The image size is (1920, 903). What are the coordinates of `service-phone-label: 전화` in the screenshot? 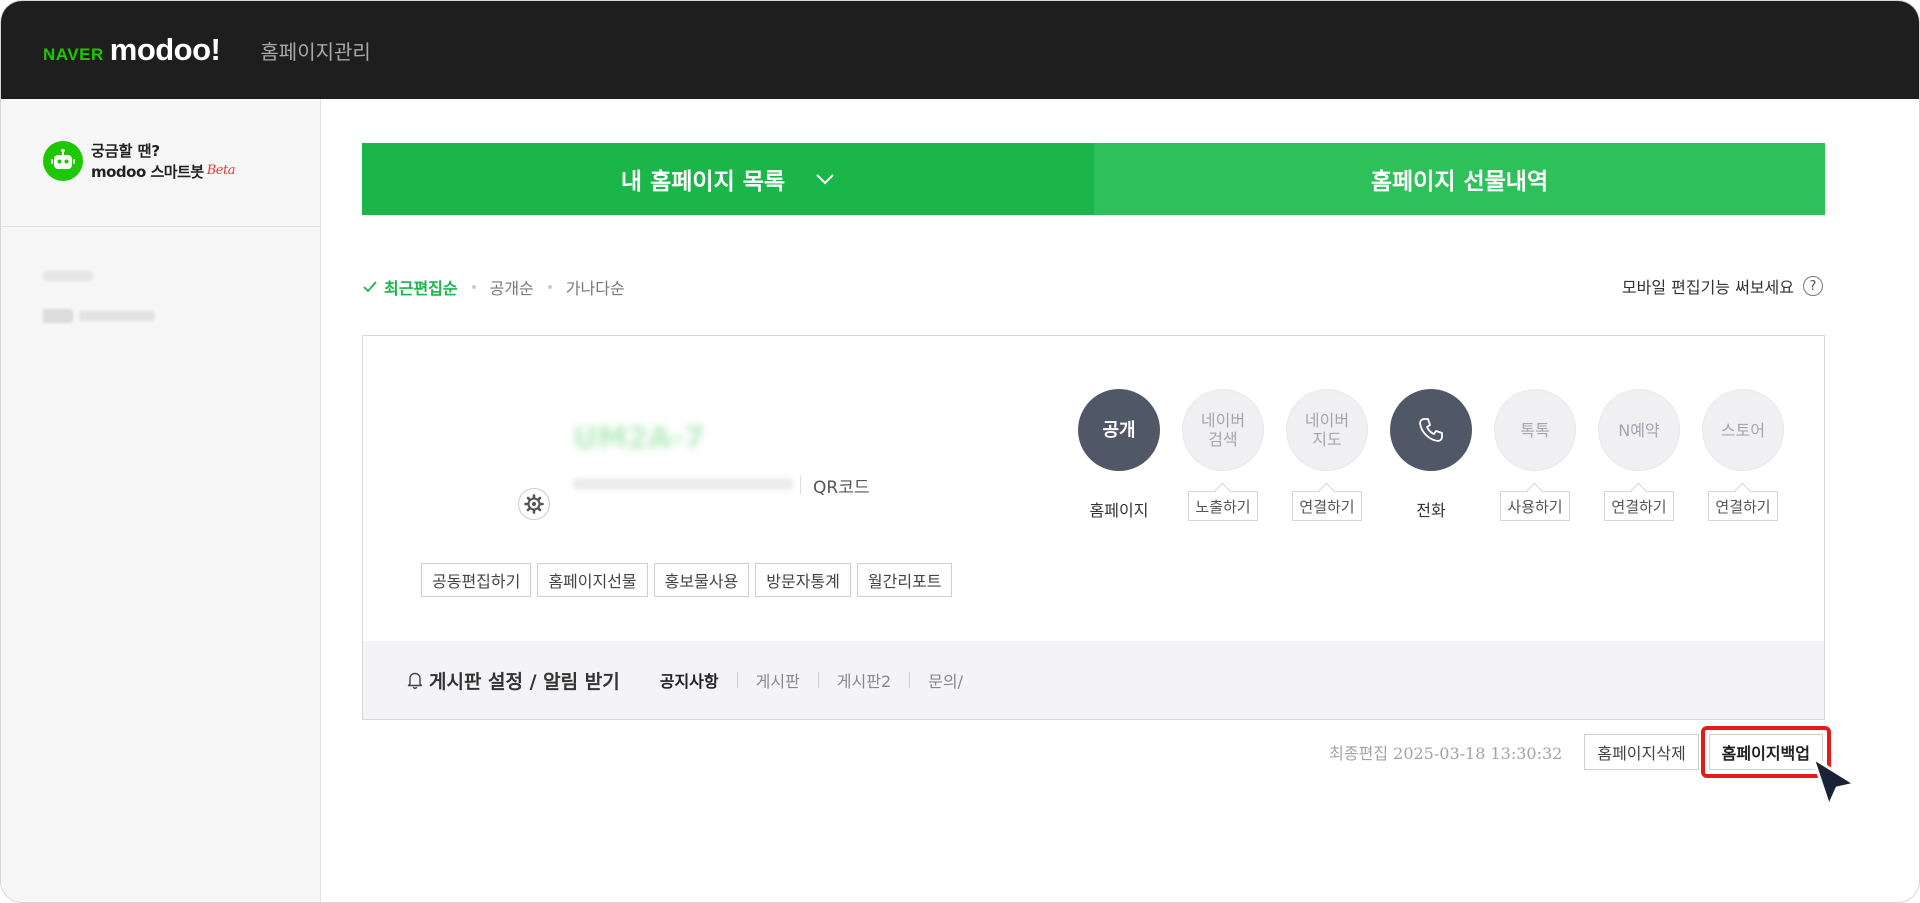 It's located at (1431, 510).